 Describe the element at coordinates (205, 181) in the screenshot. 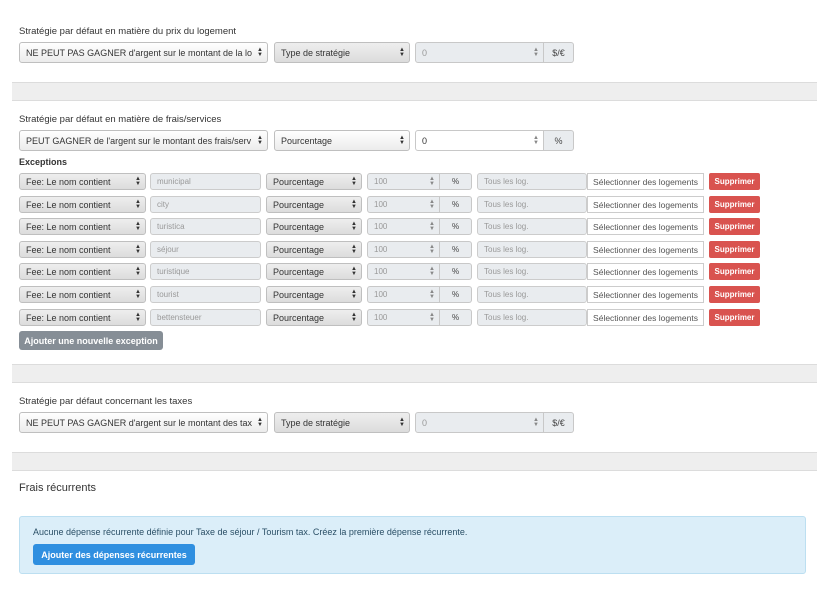

I see `exception-text-input: municipal` at that location.